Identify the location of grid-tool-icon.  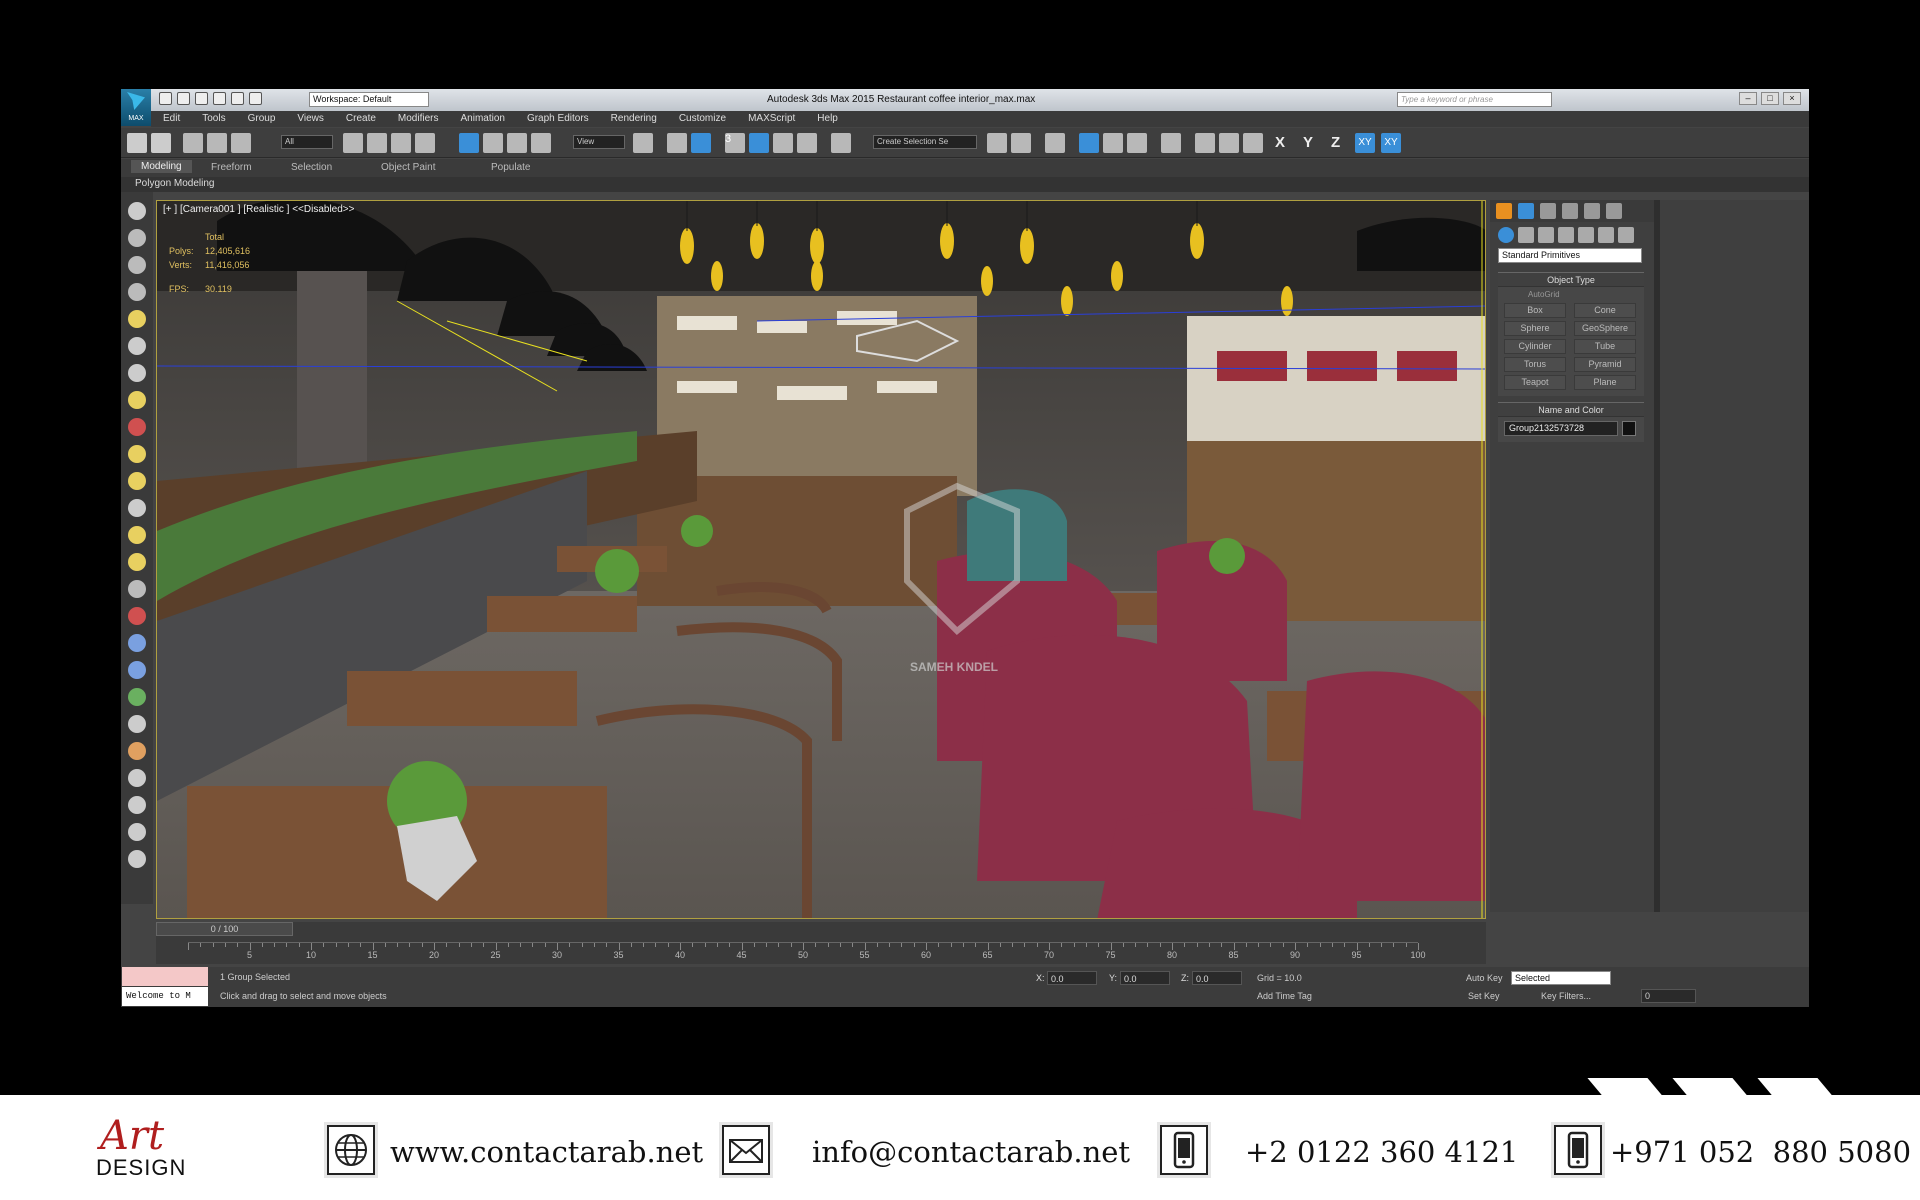
(137, 292).